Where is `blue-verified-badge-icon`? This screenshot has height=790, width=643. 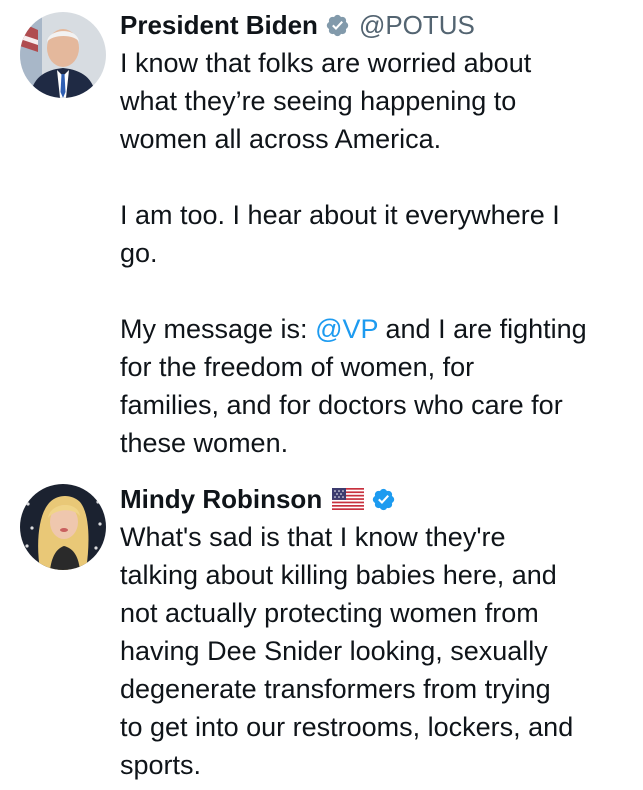 blue-verified-badge-icon is located at coordinates (383, 499).